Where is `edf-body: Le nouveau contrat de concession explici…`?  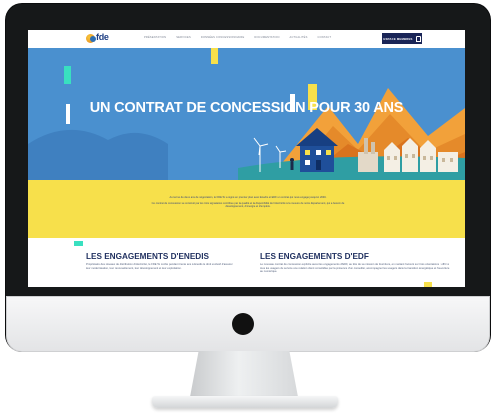
edf-body: Le nouveau contrat de concession explici… is located at coordinates (355, 268).